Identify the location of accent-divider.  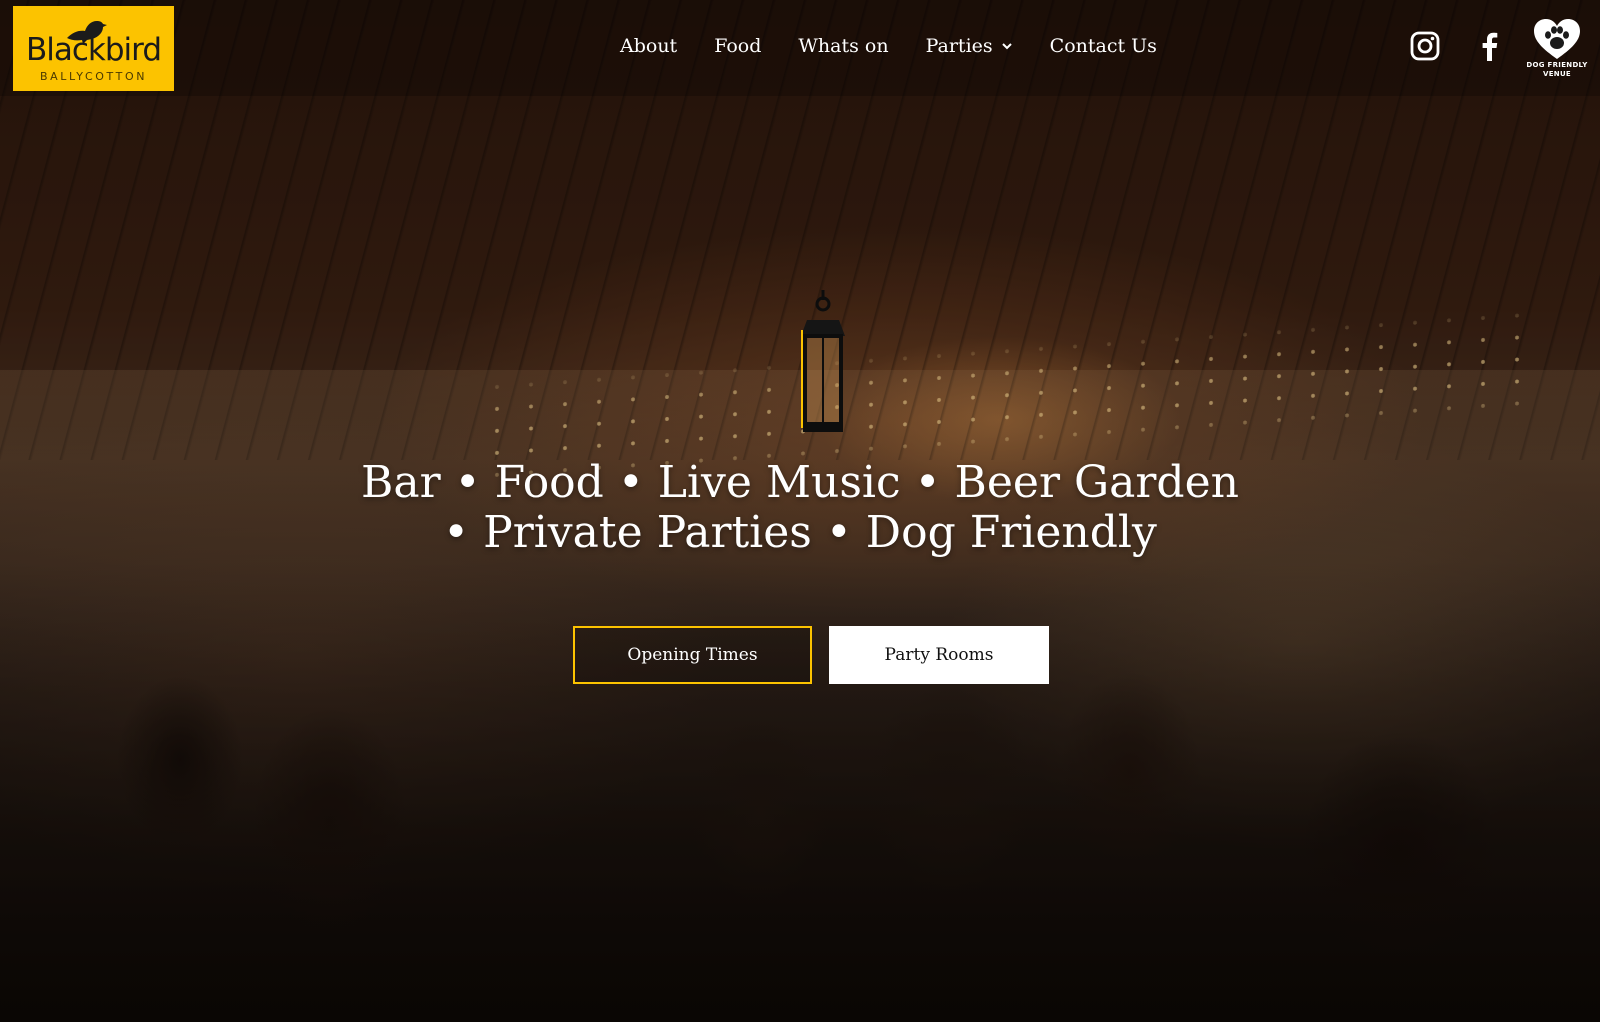
(802, 379).